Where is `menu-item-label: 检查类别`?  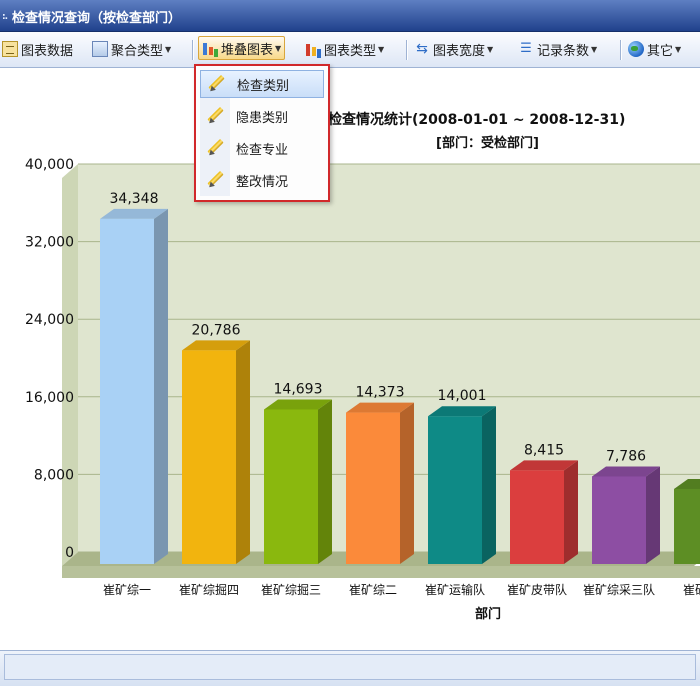
menu-item-label: 检查类别 is located at coordinates (263, 86).